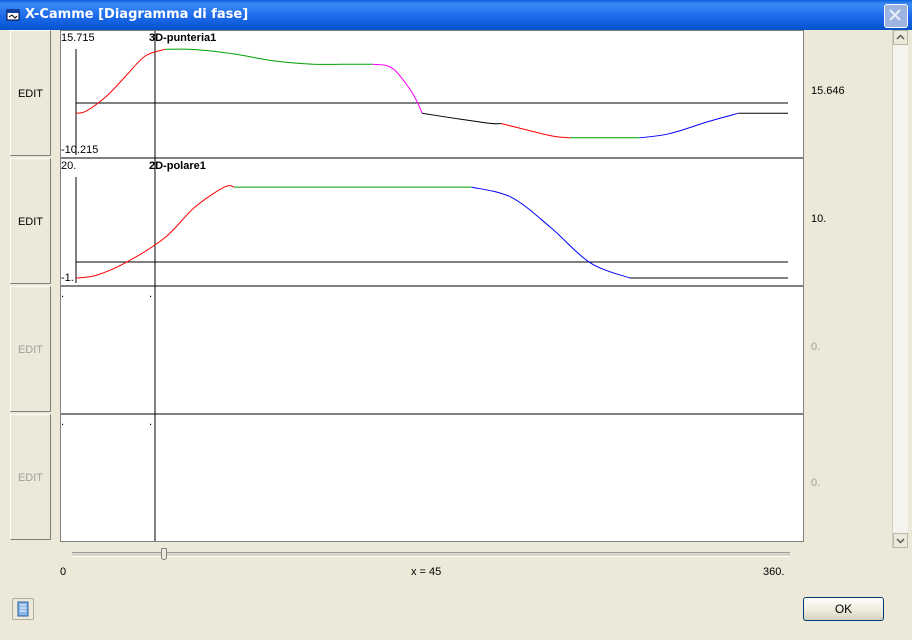 This screenshot has width=912, height=640. Describe the element at coordinates (69, 166) in the screenshot. I see `panel-2-ymax: 20.` at that location.